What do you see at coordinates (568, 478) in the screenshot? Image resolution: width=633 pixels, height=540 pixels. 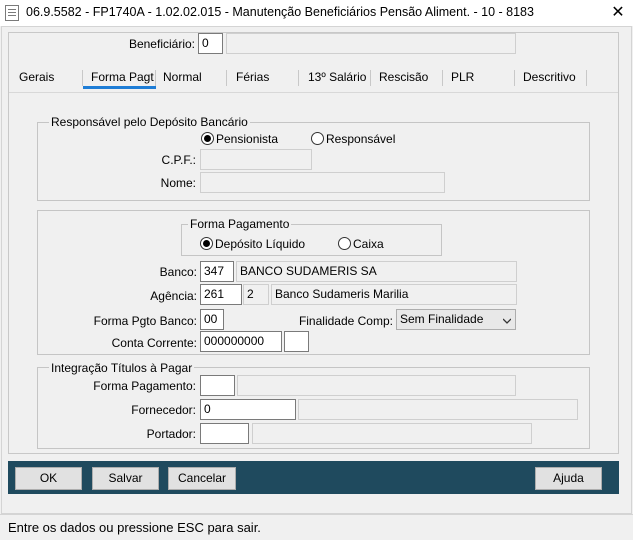 I see `ajuda-button: Ajuda` at bounding box center [568, 478].